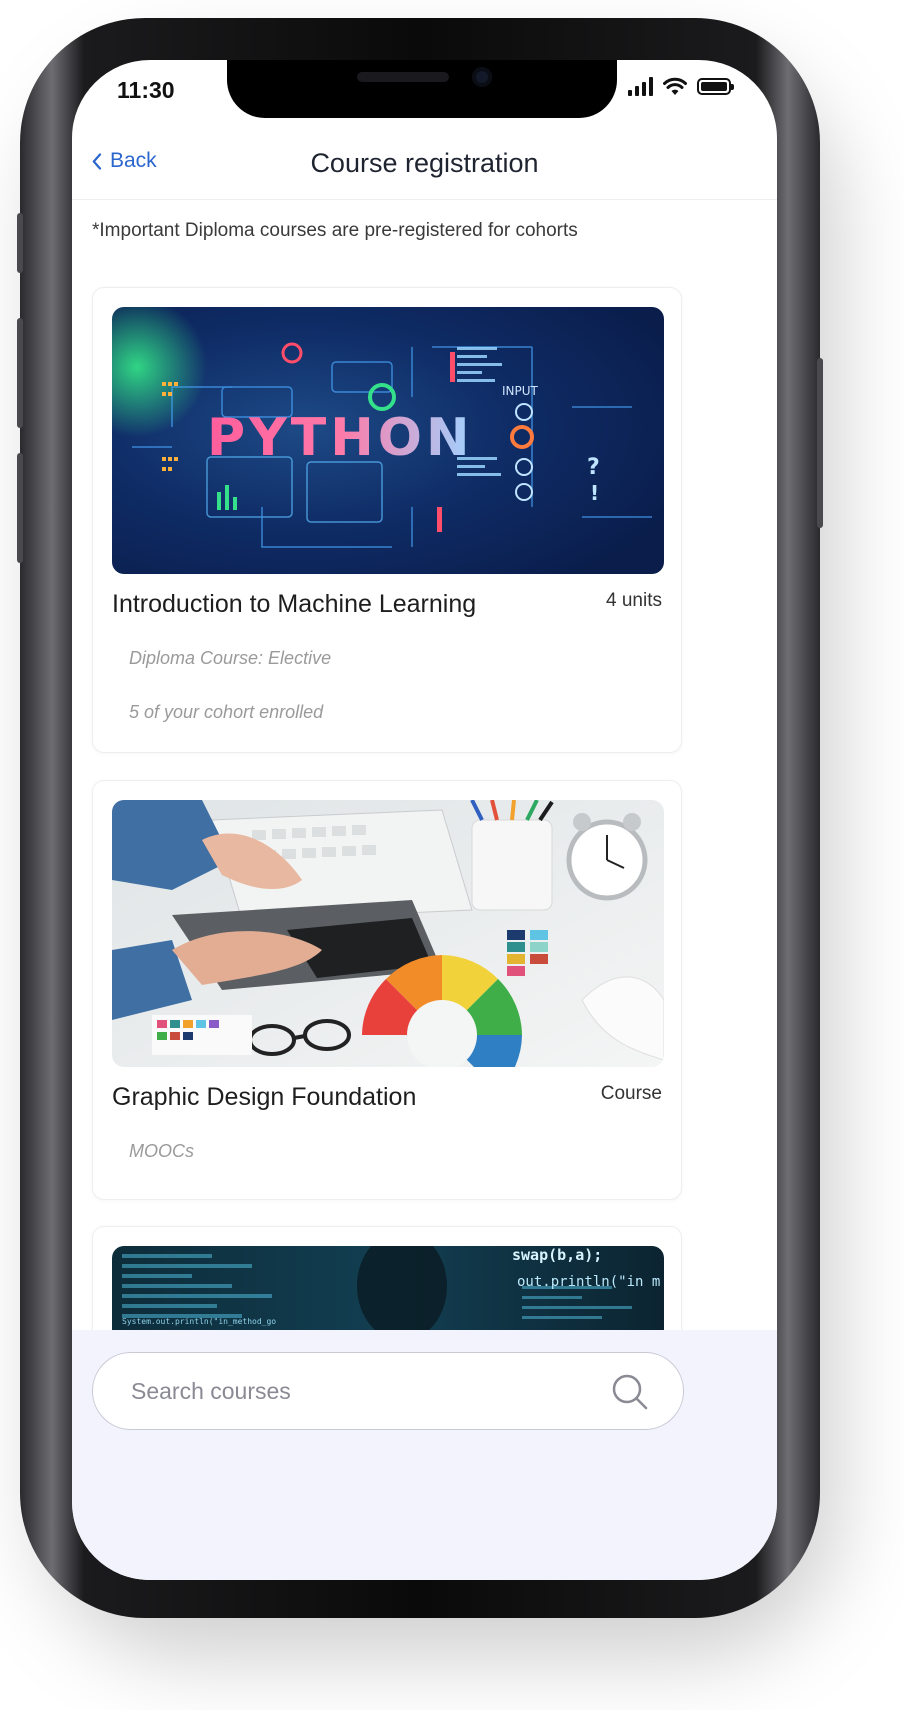 Image resolution: width=904 pixels, height=1710 pixels. What do you see at coordinates (161, 1151) in the screenshot?
I see `course-provider: MOOCs` at bounding box center [161, 1151].